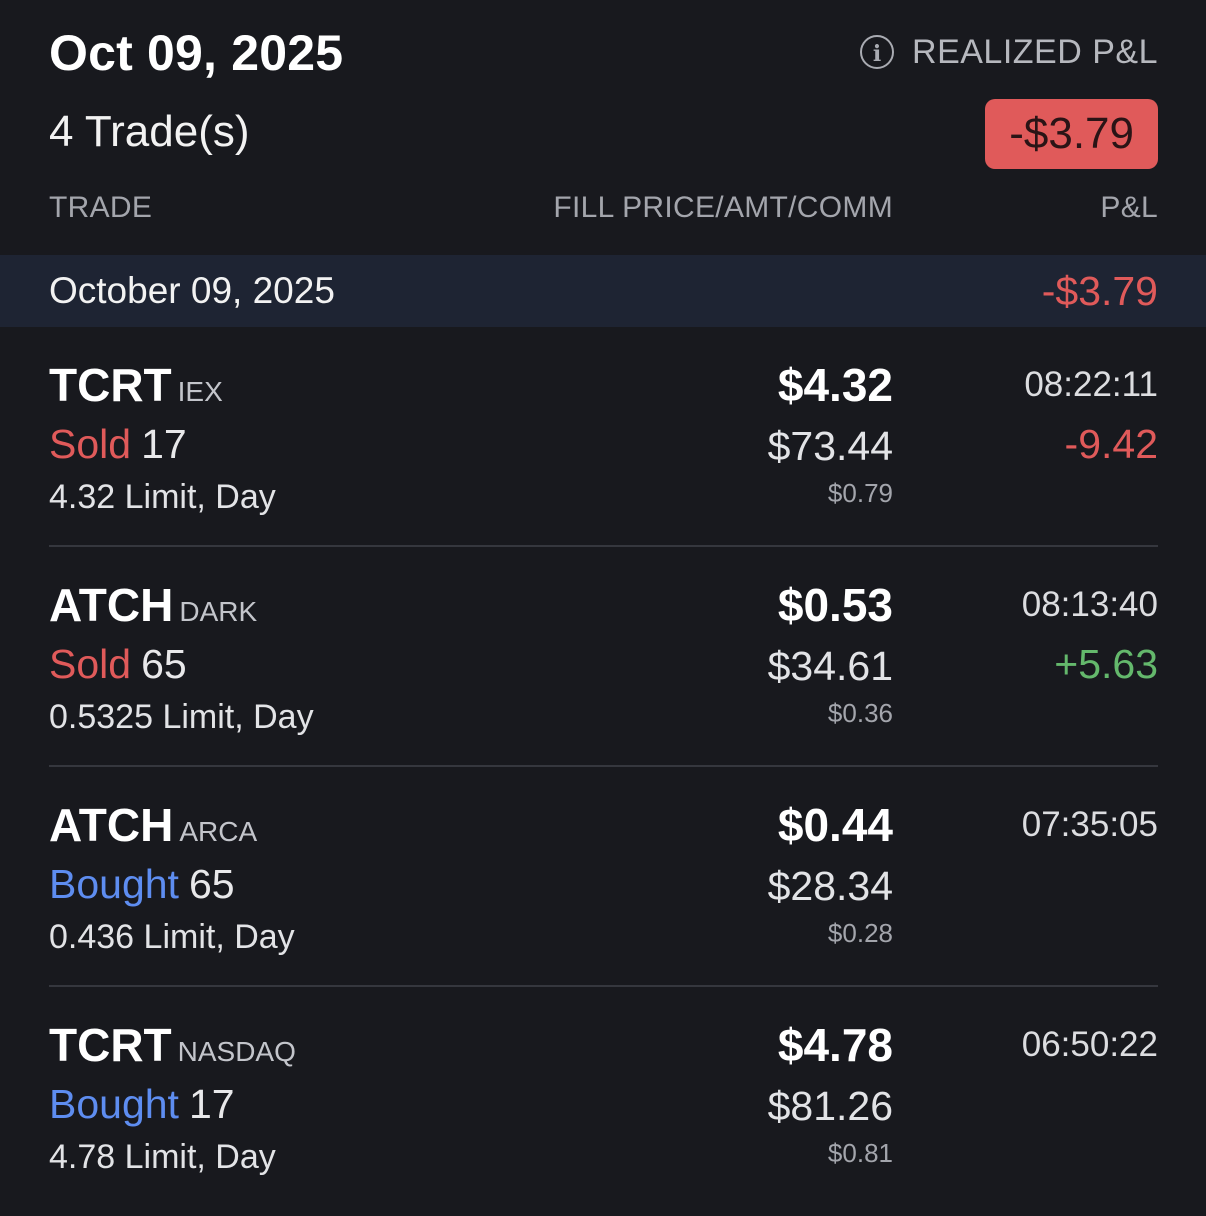 Image resolution: width=1206 pixels, height=1216 pixels. Describe the element at coordinates (1106, 664) in the screenshot. I see `trade-pl: +5.63` at that location.